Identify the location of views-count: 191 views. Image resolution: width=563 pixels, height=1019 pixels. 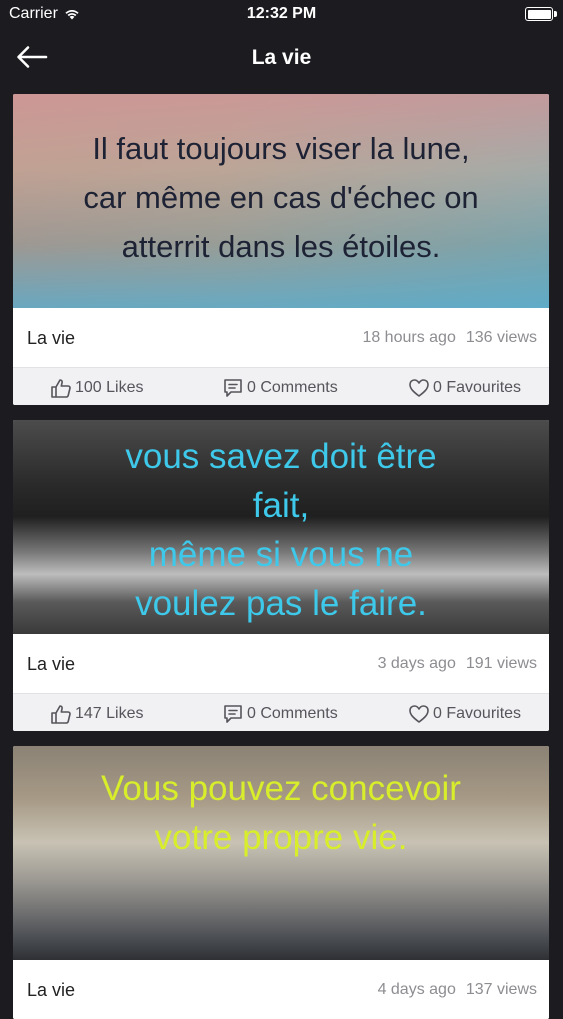
(501, 663).